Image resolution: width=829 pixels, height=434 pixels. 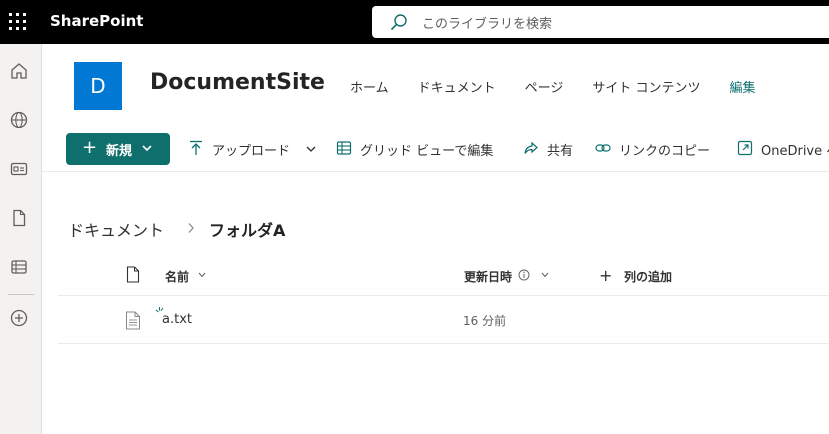 I want to click on grid-edit-label: グリッド ビューで編集, so click(x=427, y=151).